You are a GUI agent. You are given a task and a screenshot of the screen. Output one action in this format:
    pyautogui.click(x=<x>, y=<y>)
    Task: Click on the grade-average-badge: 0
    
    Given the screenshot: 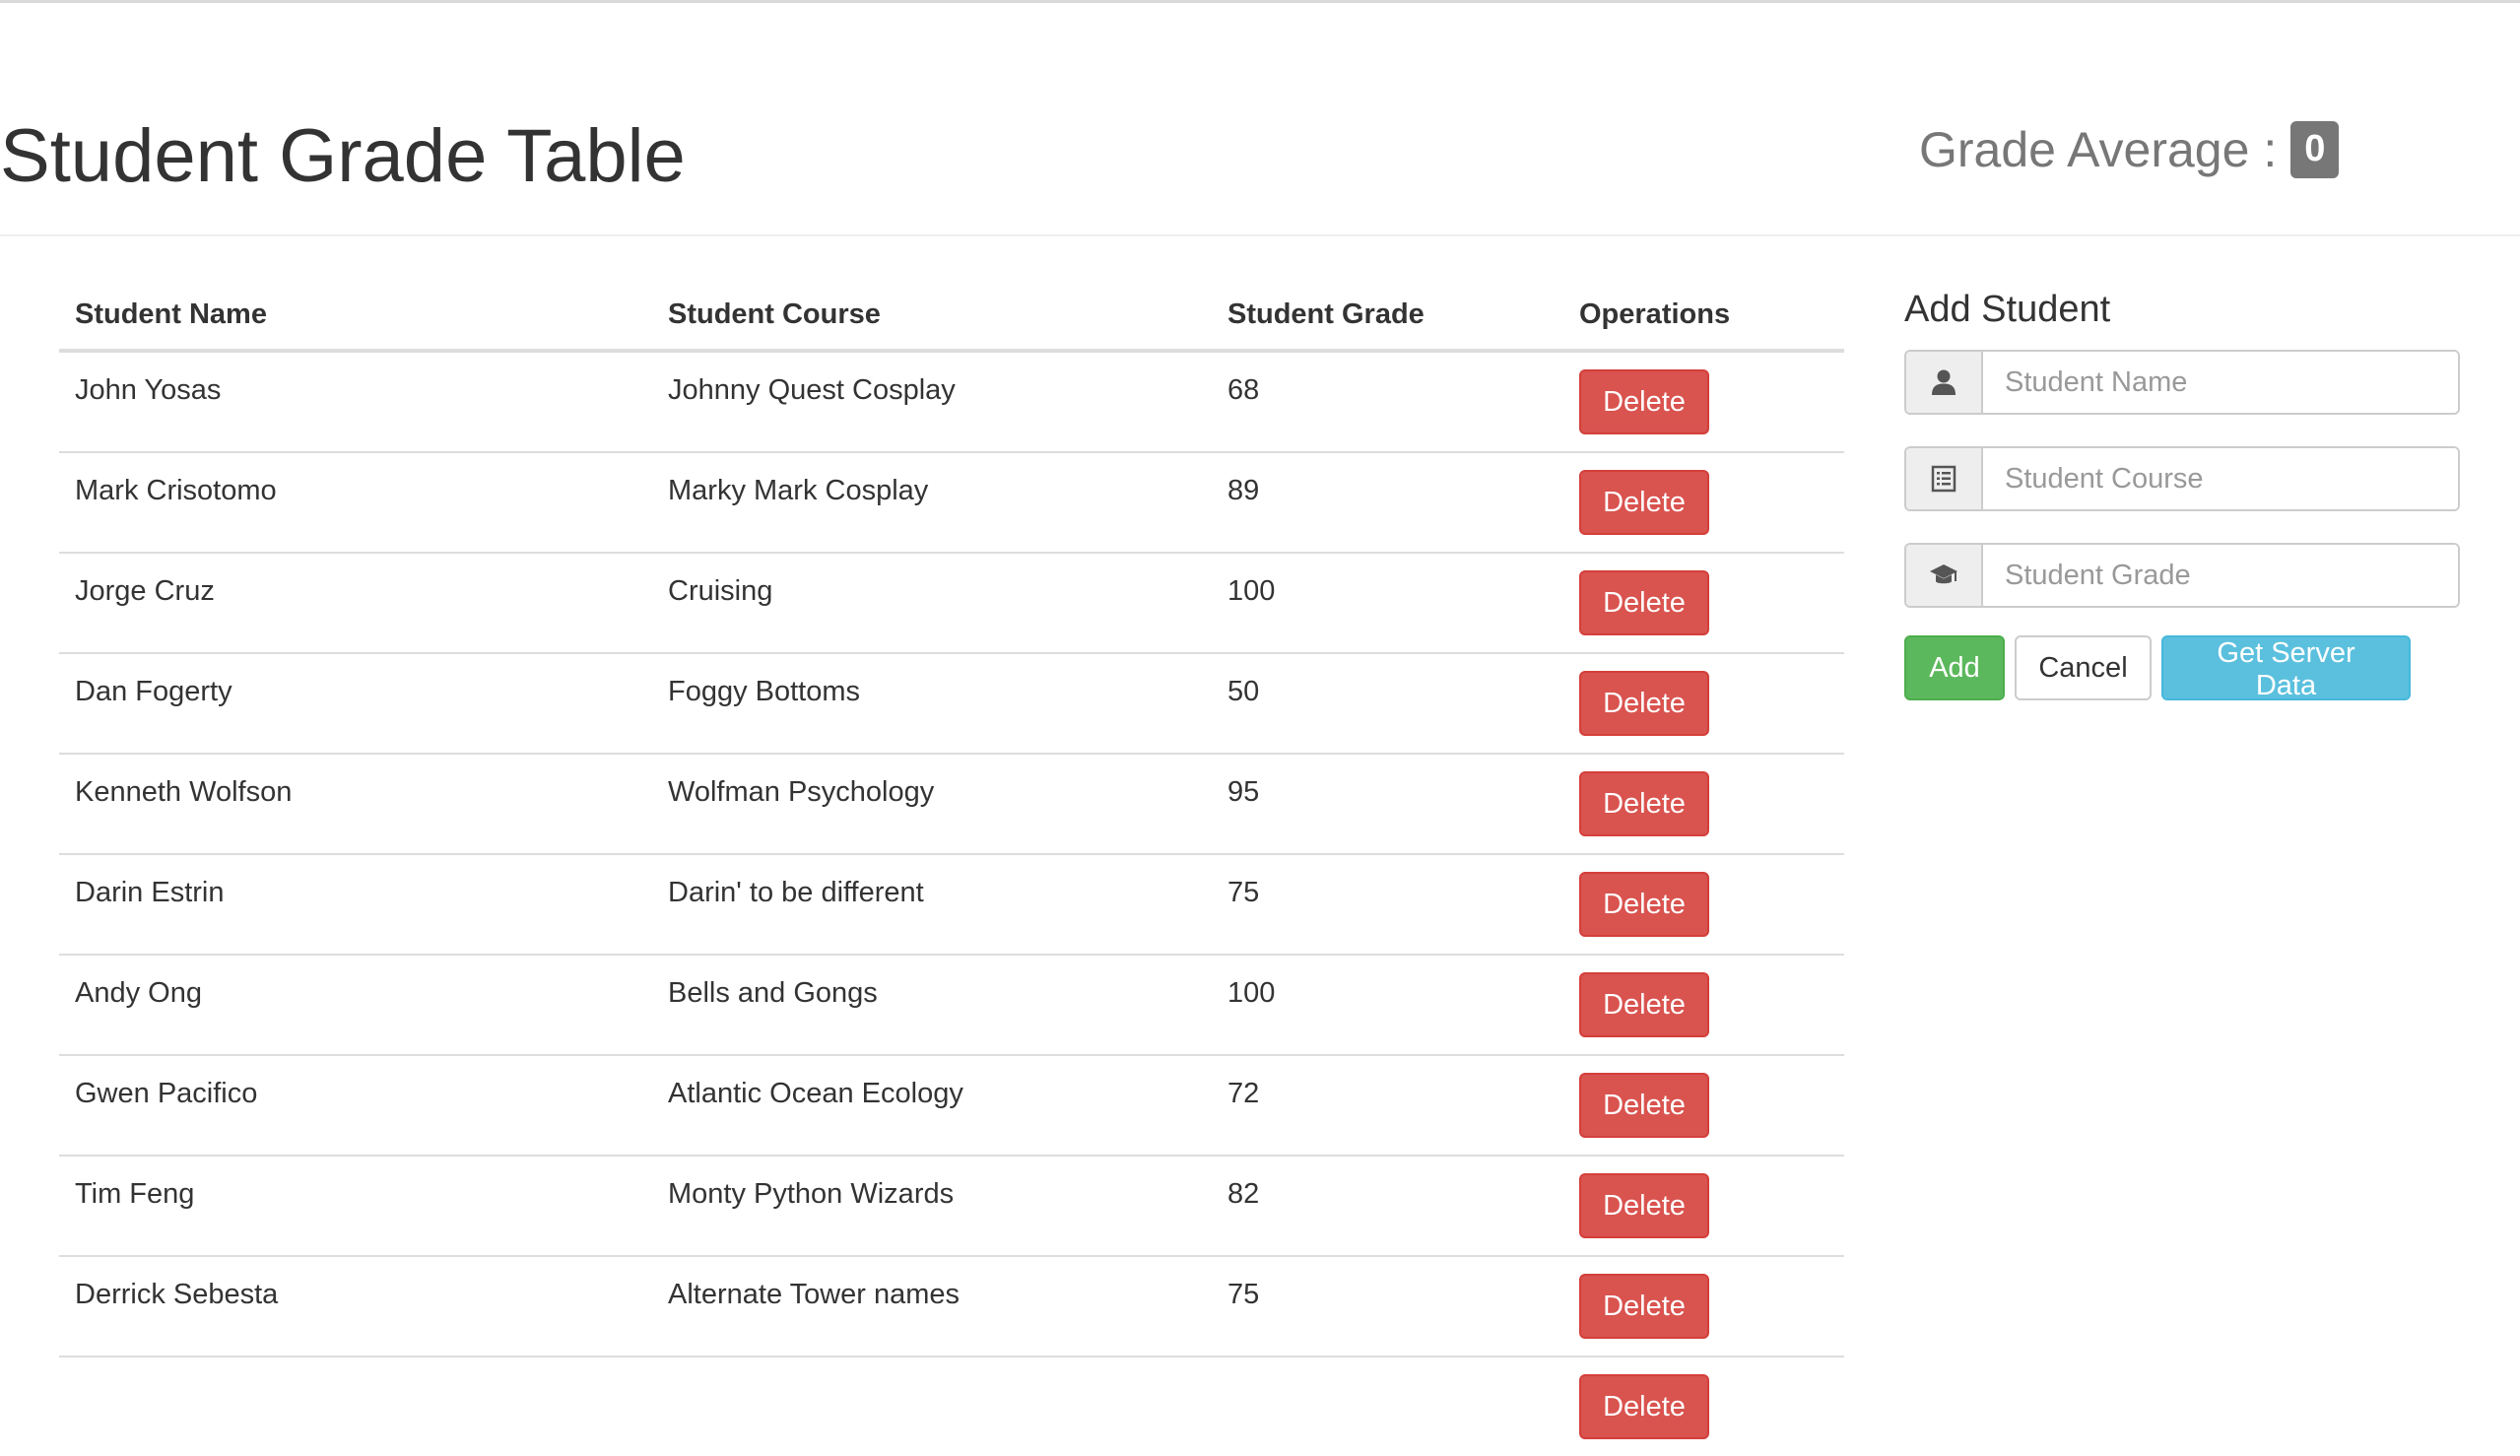 What is the action you would take?
    pyautogui.click(x=2315, y=149)
    